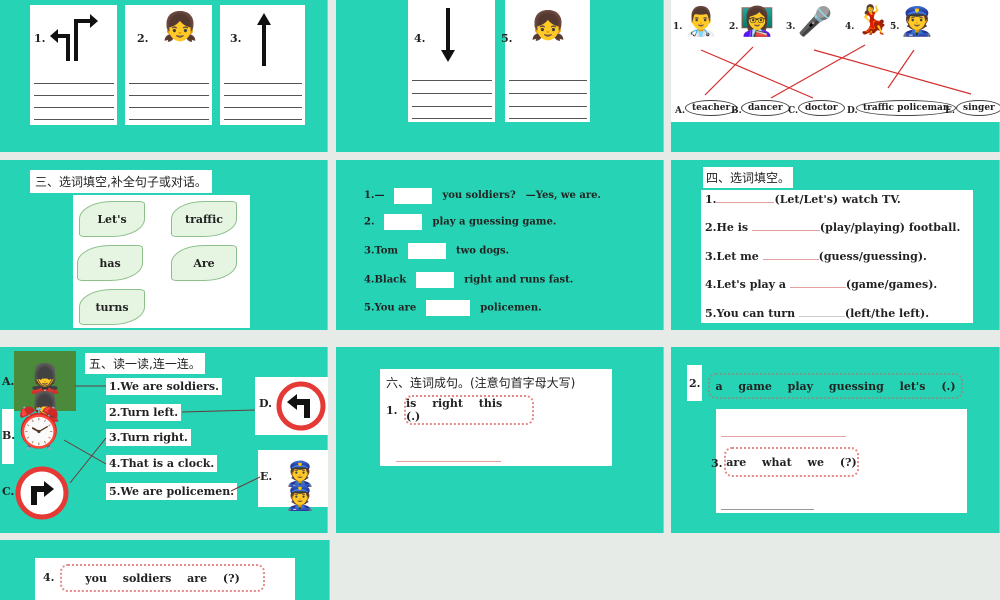 Image resolution: width=1000 pixels, height=600 pixels. I want to click on item-number: 5., so click(507, 38).